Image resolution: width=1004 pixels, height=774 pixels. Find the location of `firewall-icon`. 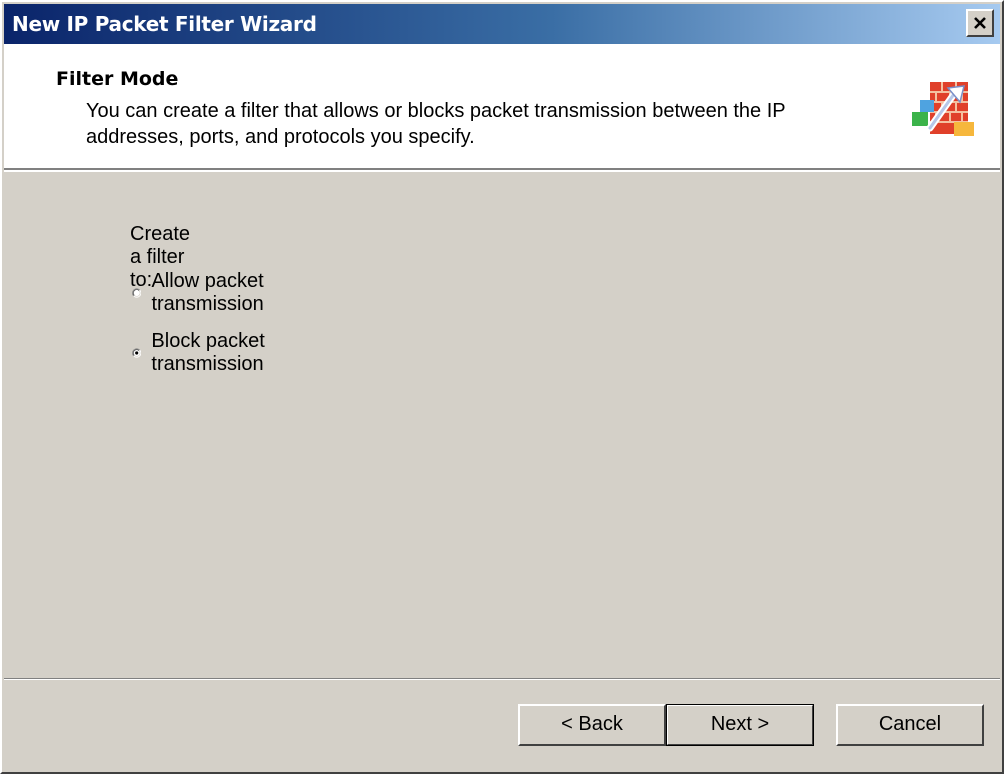

firewall-icon is located at coordinates (943, 107).